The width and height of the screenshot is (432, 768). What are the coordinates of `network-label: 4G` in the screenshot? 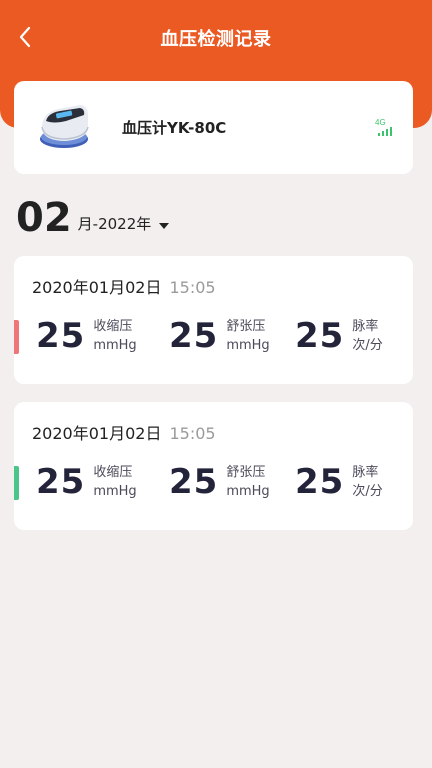 It's located at (380, 122).